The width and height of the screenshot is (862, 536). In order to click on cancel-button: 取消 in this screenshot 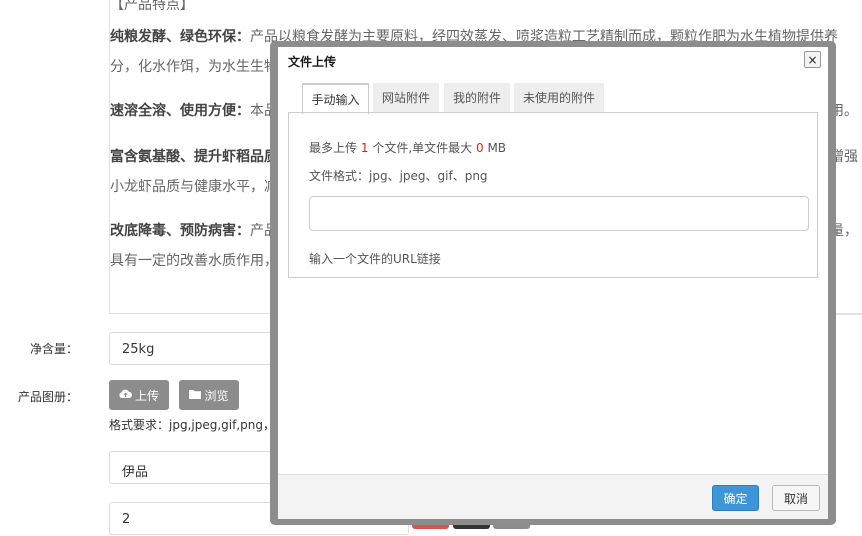, I will do `click(796, 498)`.